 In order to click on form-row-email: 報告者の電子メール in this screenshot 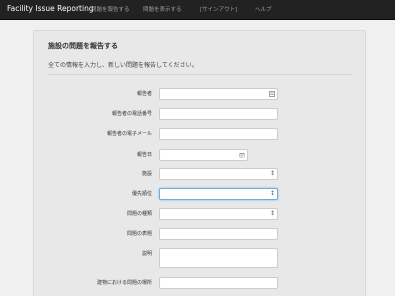, I will do `click(200, 134)`.